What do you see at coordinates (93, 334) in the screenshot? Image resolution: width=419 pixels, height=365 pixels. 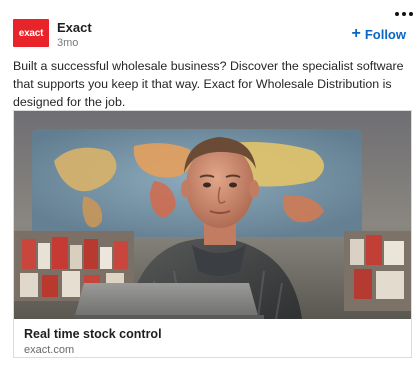 I see `link-title: Real time stock control` at bounding box center [93, 334].